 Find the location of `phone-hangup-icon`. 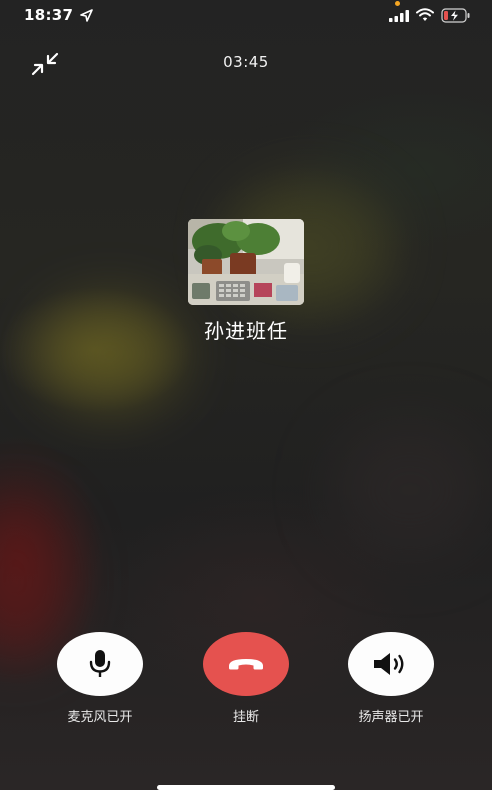

phone-hangup-icon is located at coordinates (246, 664).